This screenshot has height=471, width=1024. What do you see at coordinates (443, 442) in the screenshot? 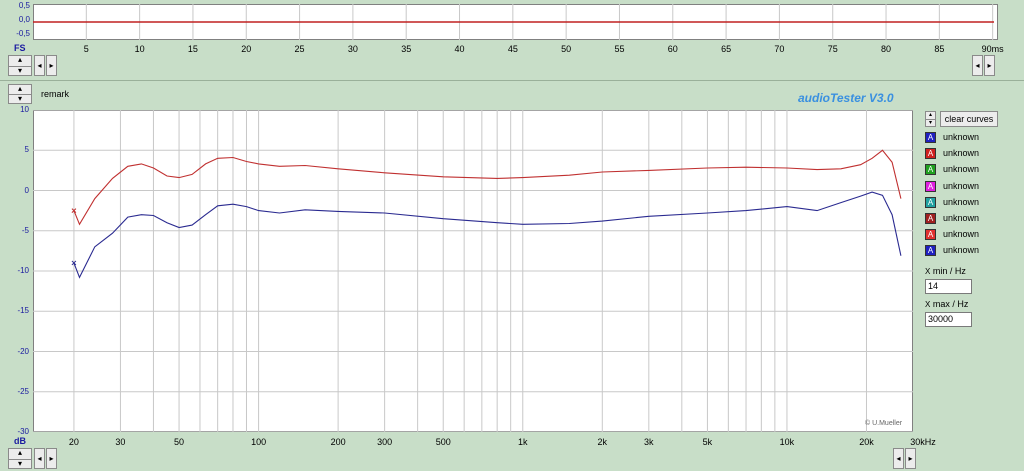
I see `main-x-tick-label: 500` at bounding box center [443, 442].